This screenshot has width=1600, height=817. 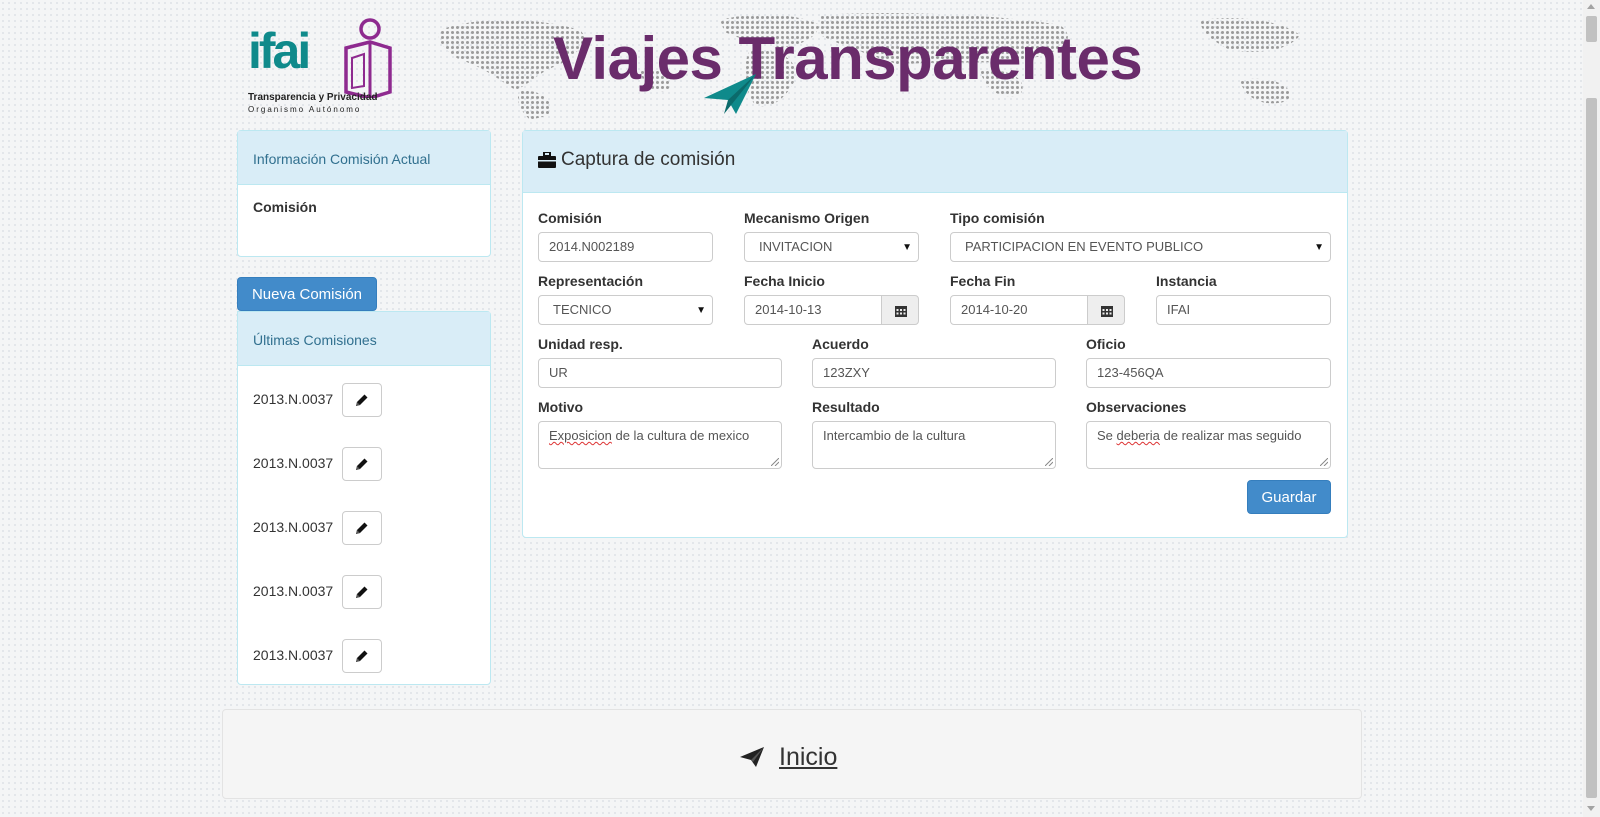 What do you see at coordinates (313, 97) in the screenshot?
I see `logo-subtitle: Transparencia y Privacidad` at bounding box center [313, 97].